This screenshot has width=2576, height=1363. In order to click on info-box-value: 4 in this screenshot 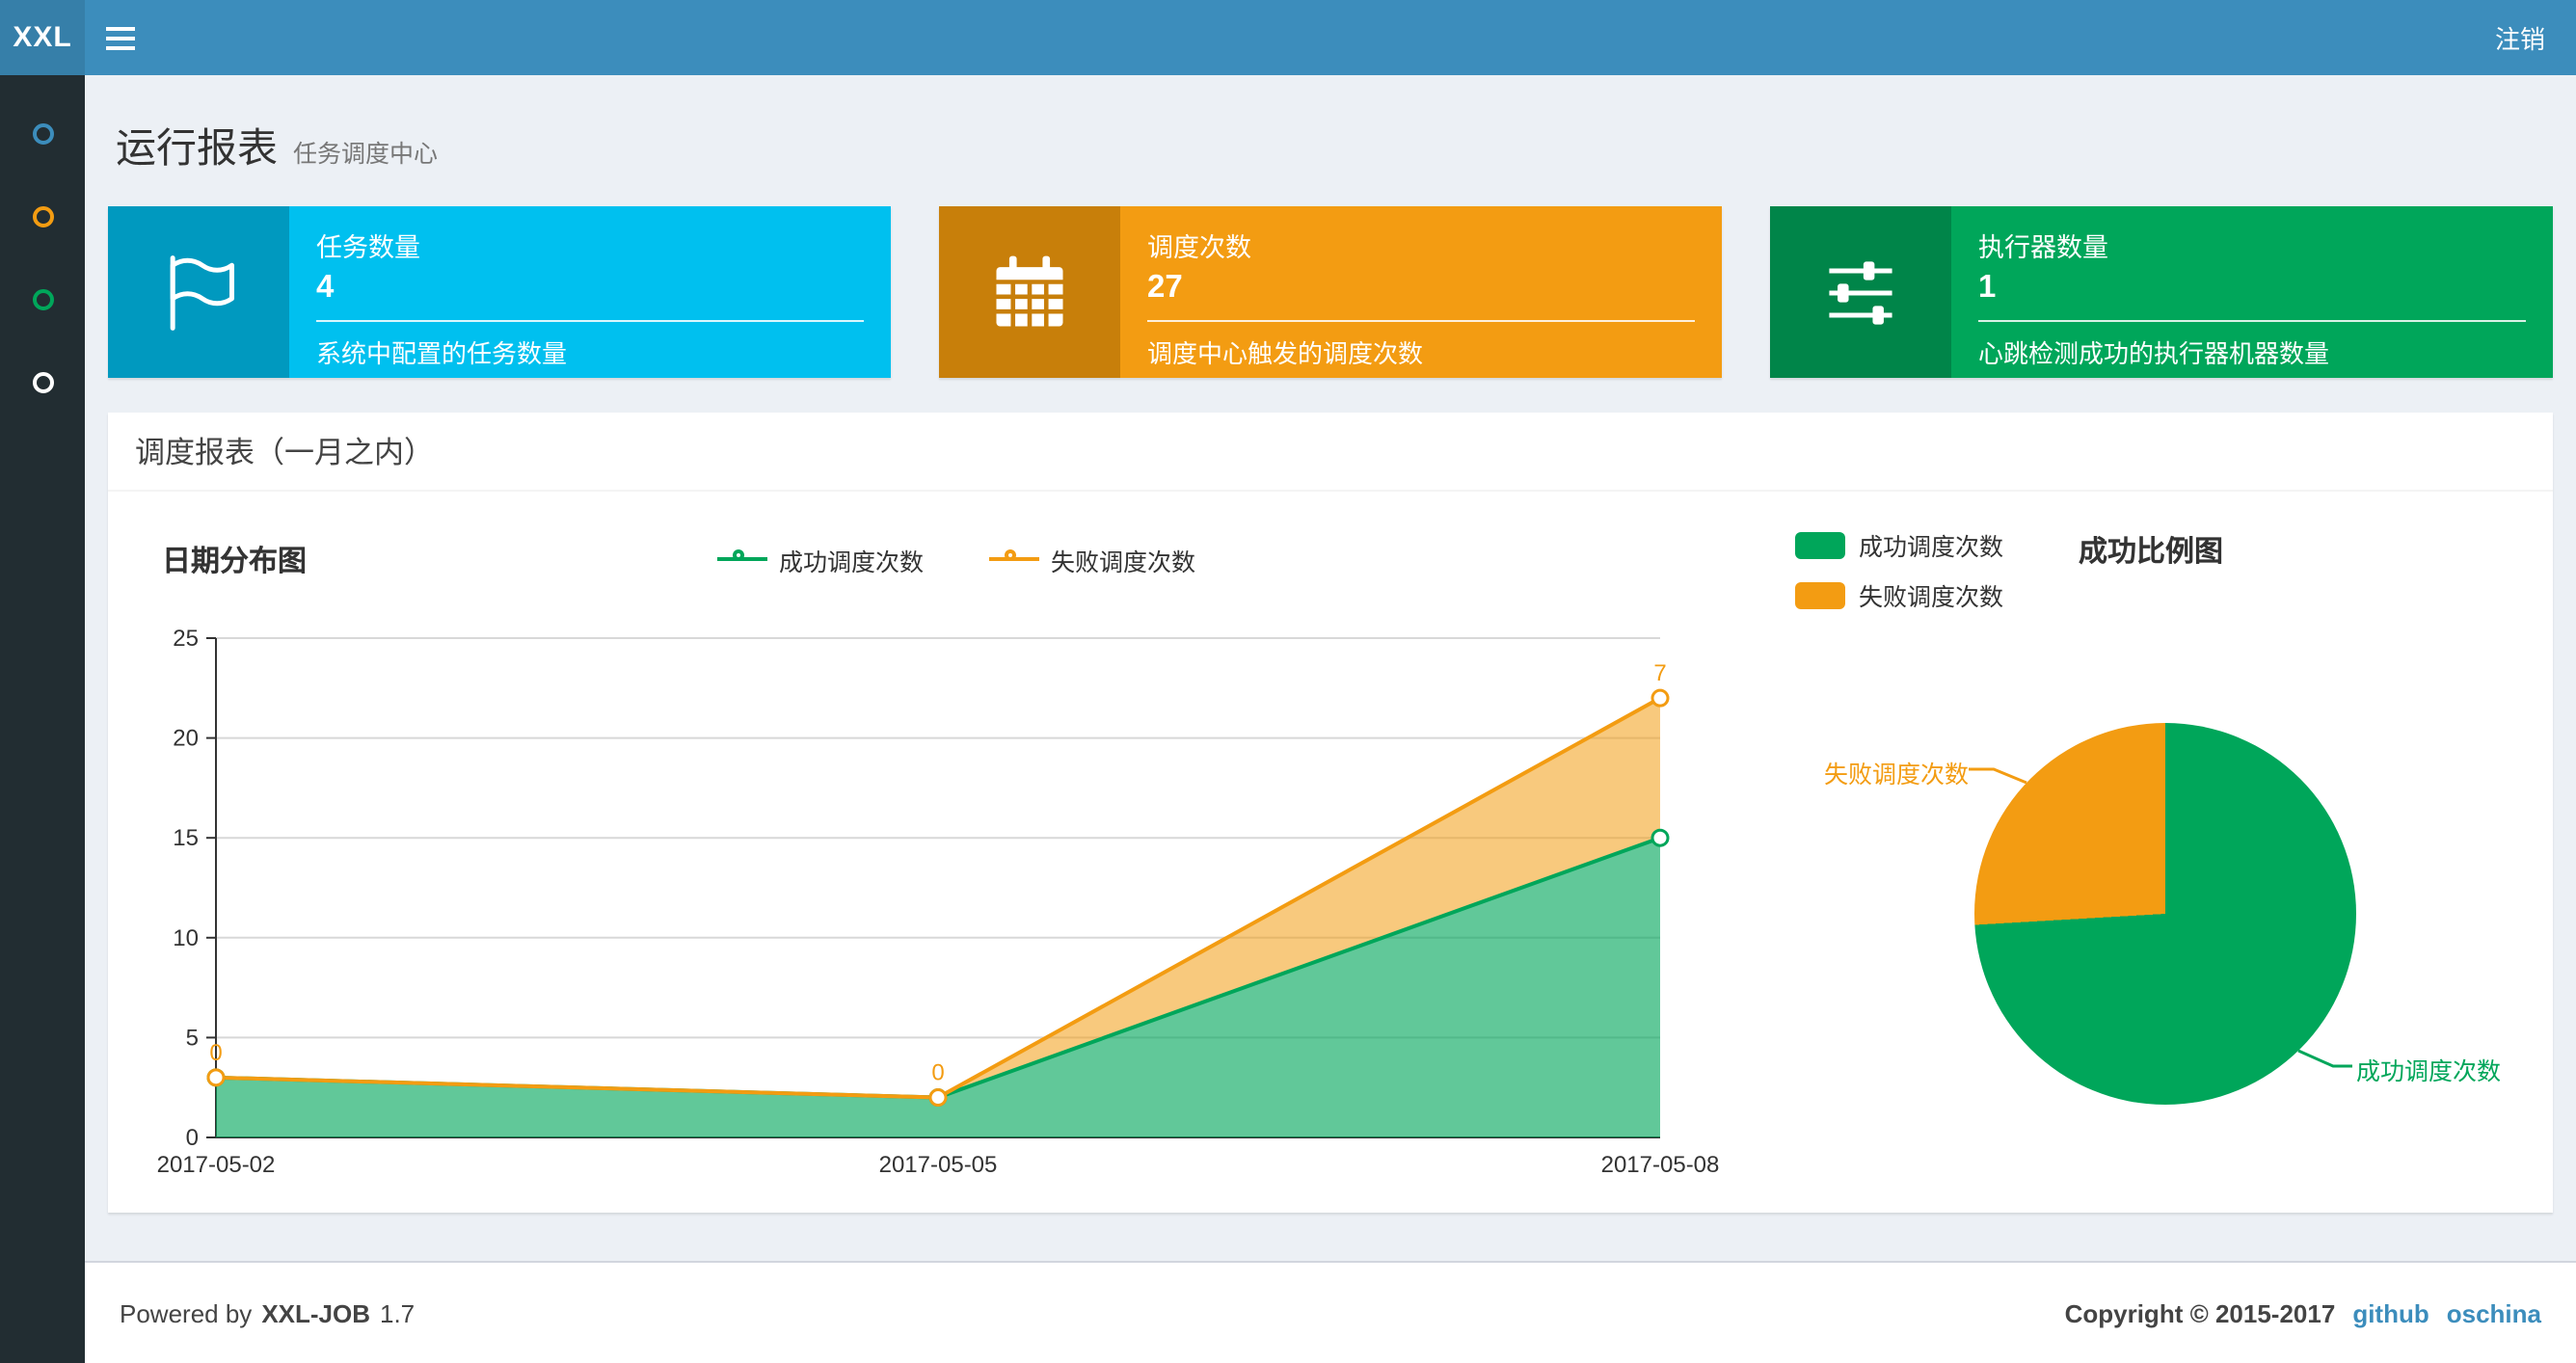, I will do `click(326, 287)`.